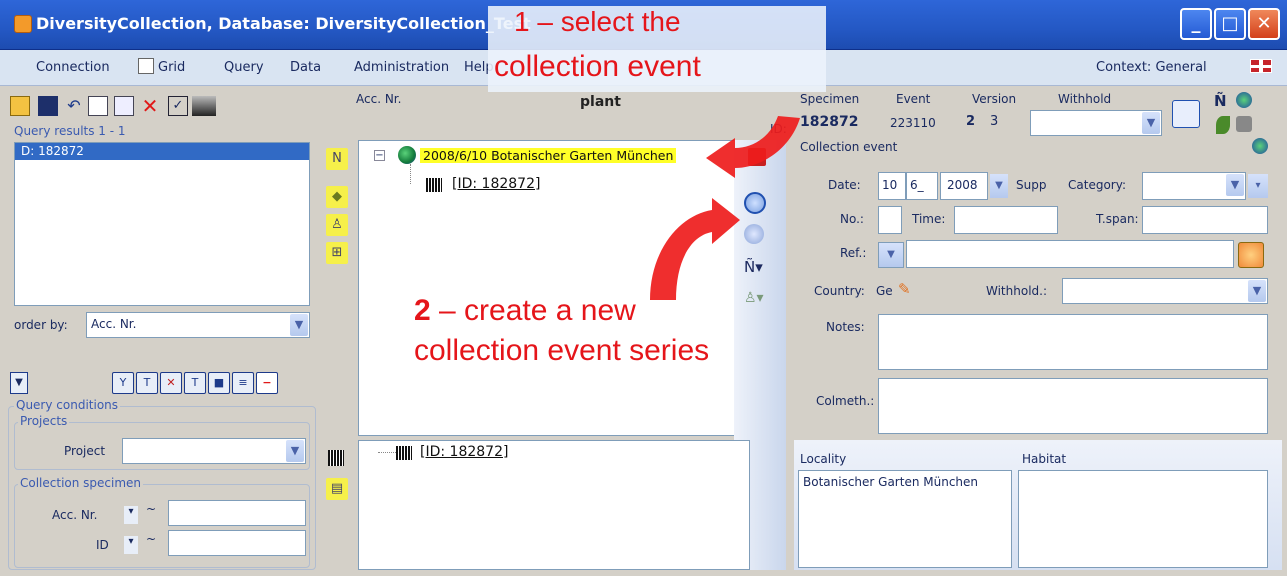 This screenshot has height=576, width=1287. I want to click on save-event-icon, so click(757, 157).